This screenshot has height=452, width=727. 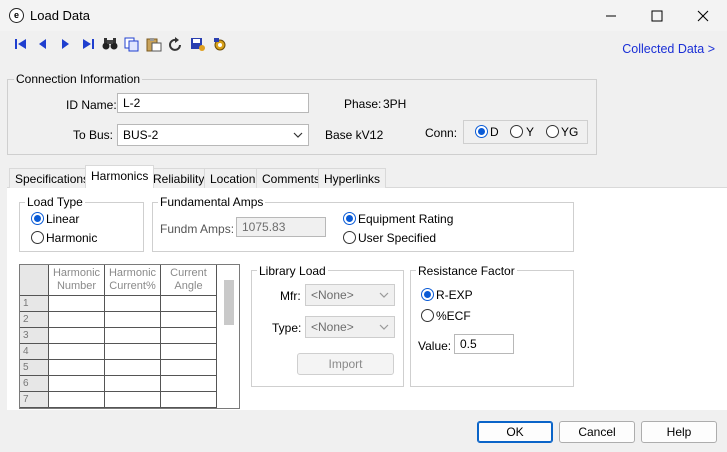 I want to click on close-icon, so click(x=703, y=15).